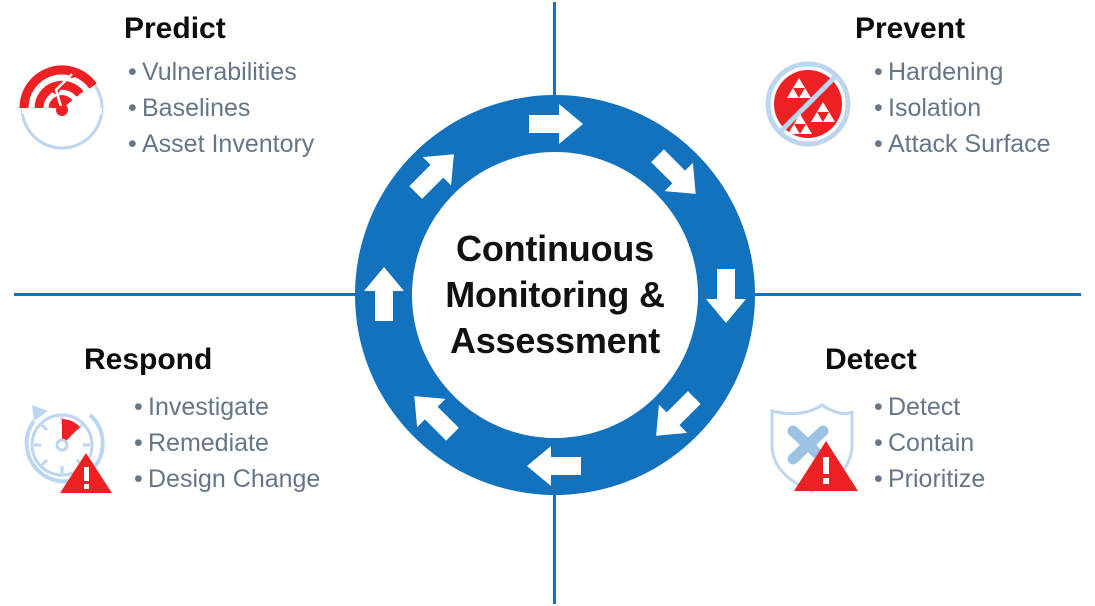 The height and width of the screenshot is (606, 1095). Describe the element at coordinates (969, 144) in the screenshot. I see `bullet-text: Attack Surface` at that location.